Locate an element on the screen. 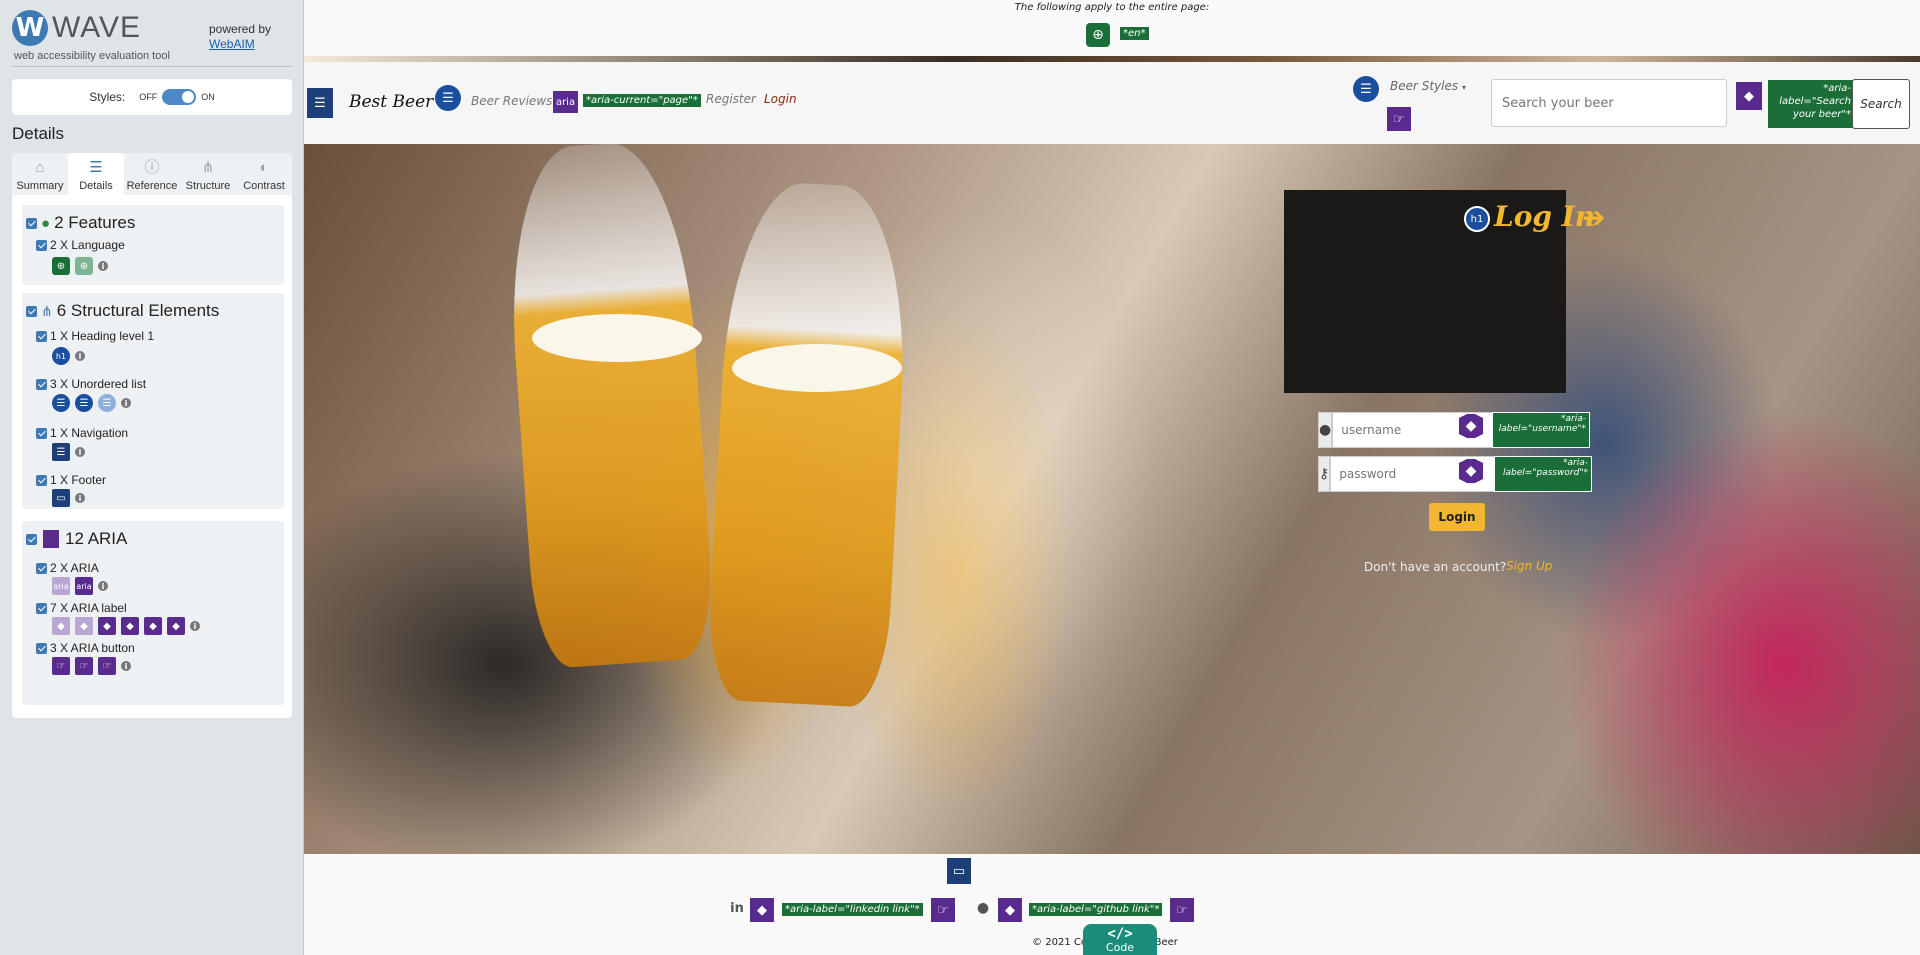 The width and height of the screenshot is (1920, 955). feature-item-language: 2 X Language is located at coordinates (80, 245).